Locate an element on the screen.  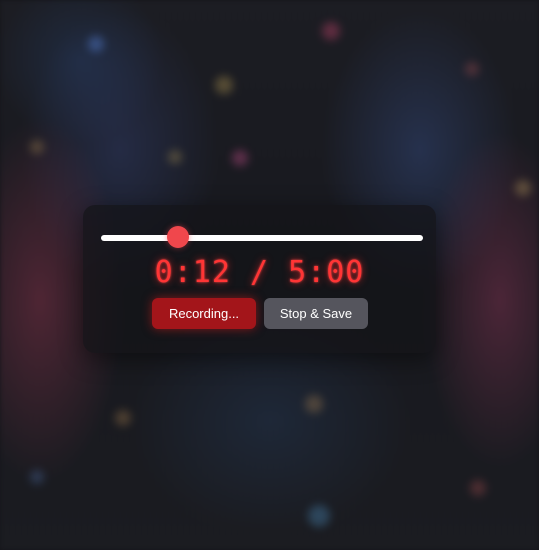
total-time: 5:00 is located at coordinates (326, 272).